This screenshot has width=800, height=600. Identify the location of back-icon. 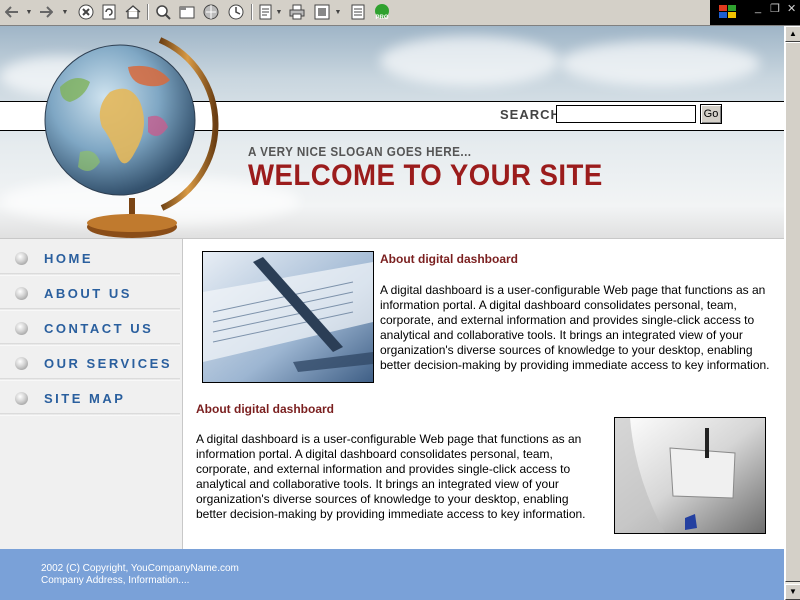
(12, 12).